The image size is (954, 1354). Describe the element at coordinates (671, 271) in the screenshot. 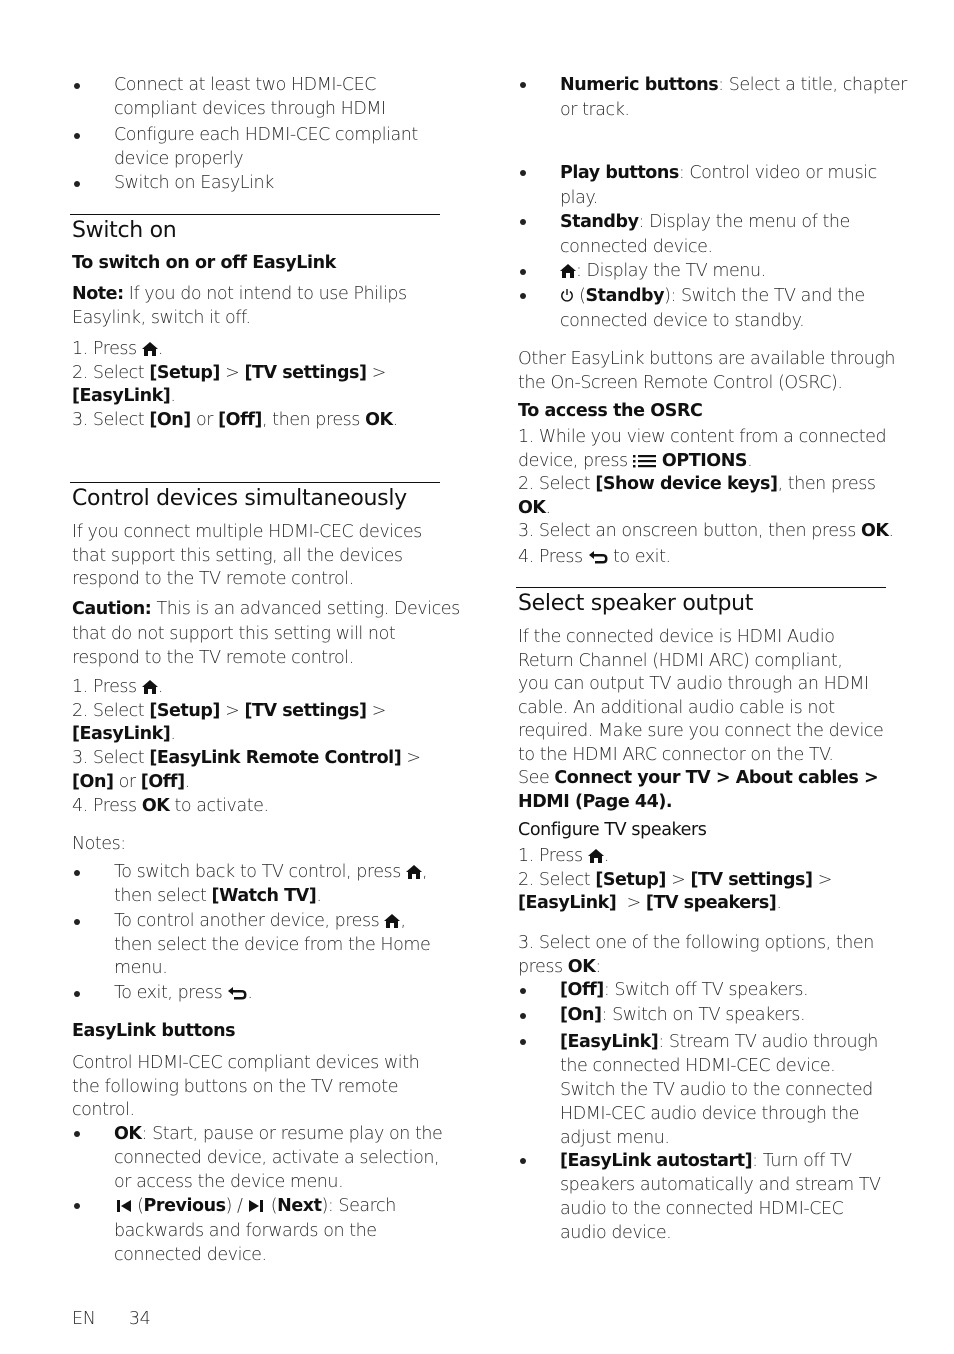

I see `bullet-text: : Display the TV menu.` at that location.